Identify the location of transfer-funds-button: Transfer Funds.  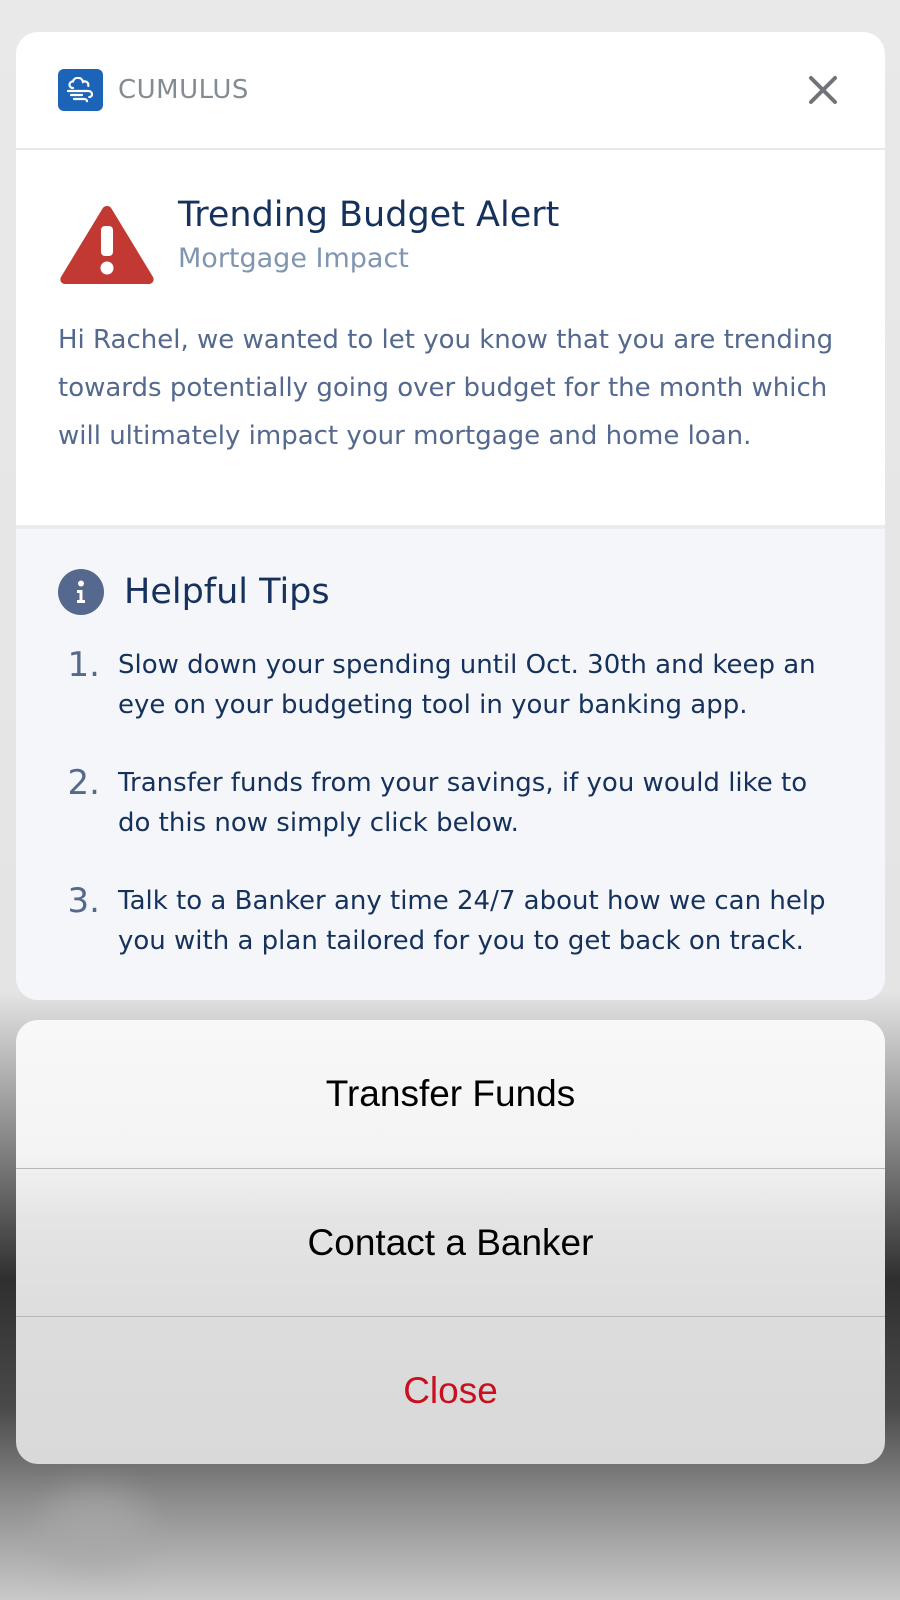
(450, 1094).